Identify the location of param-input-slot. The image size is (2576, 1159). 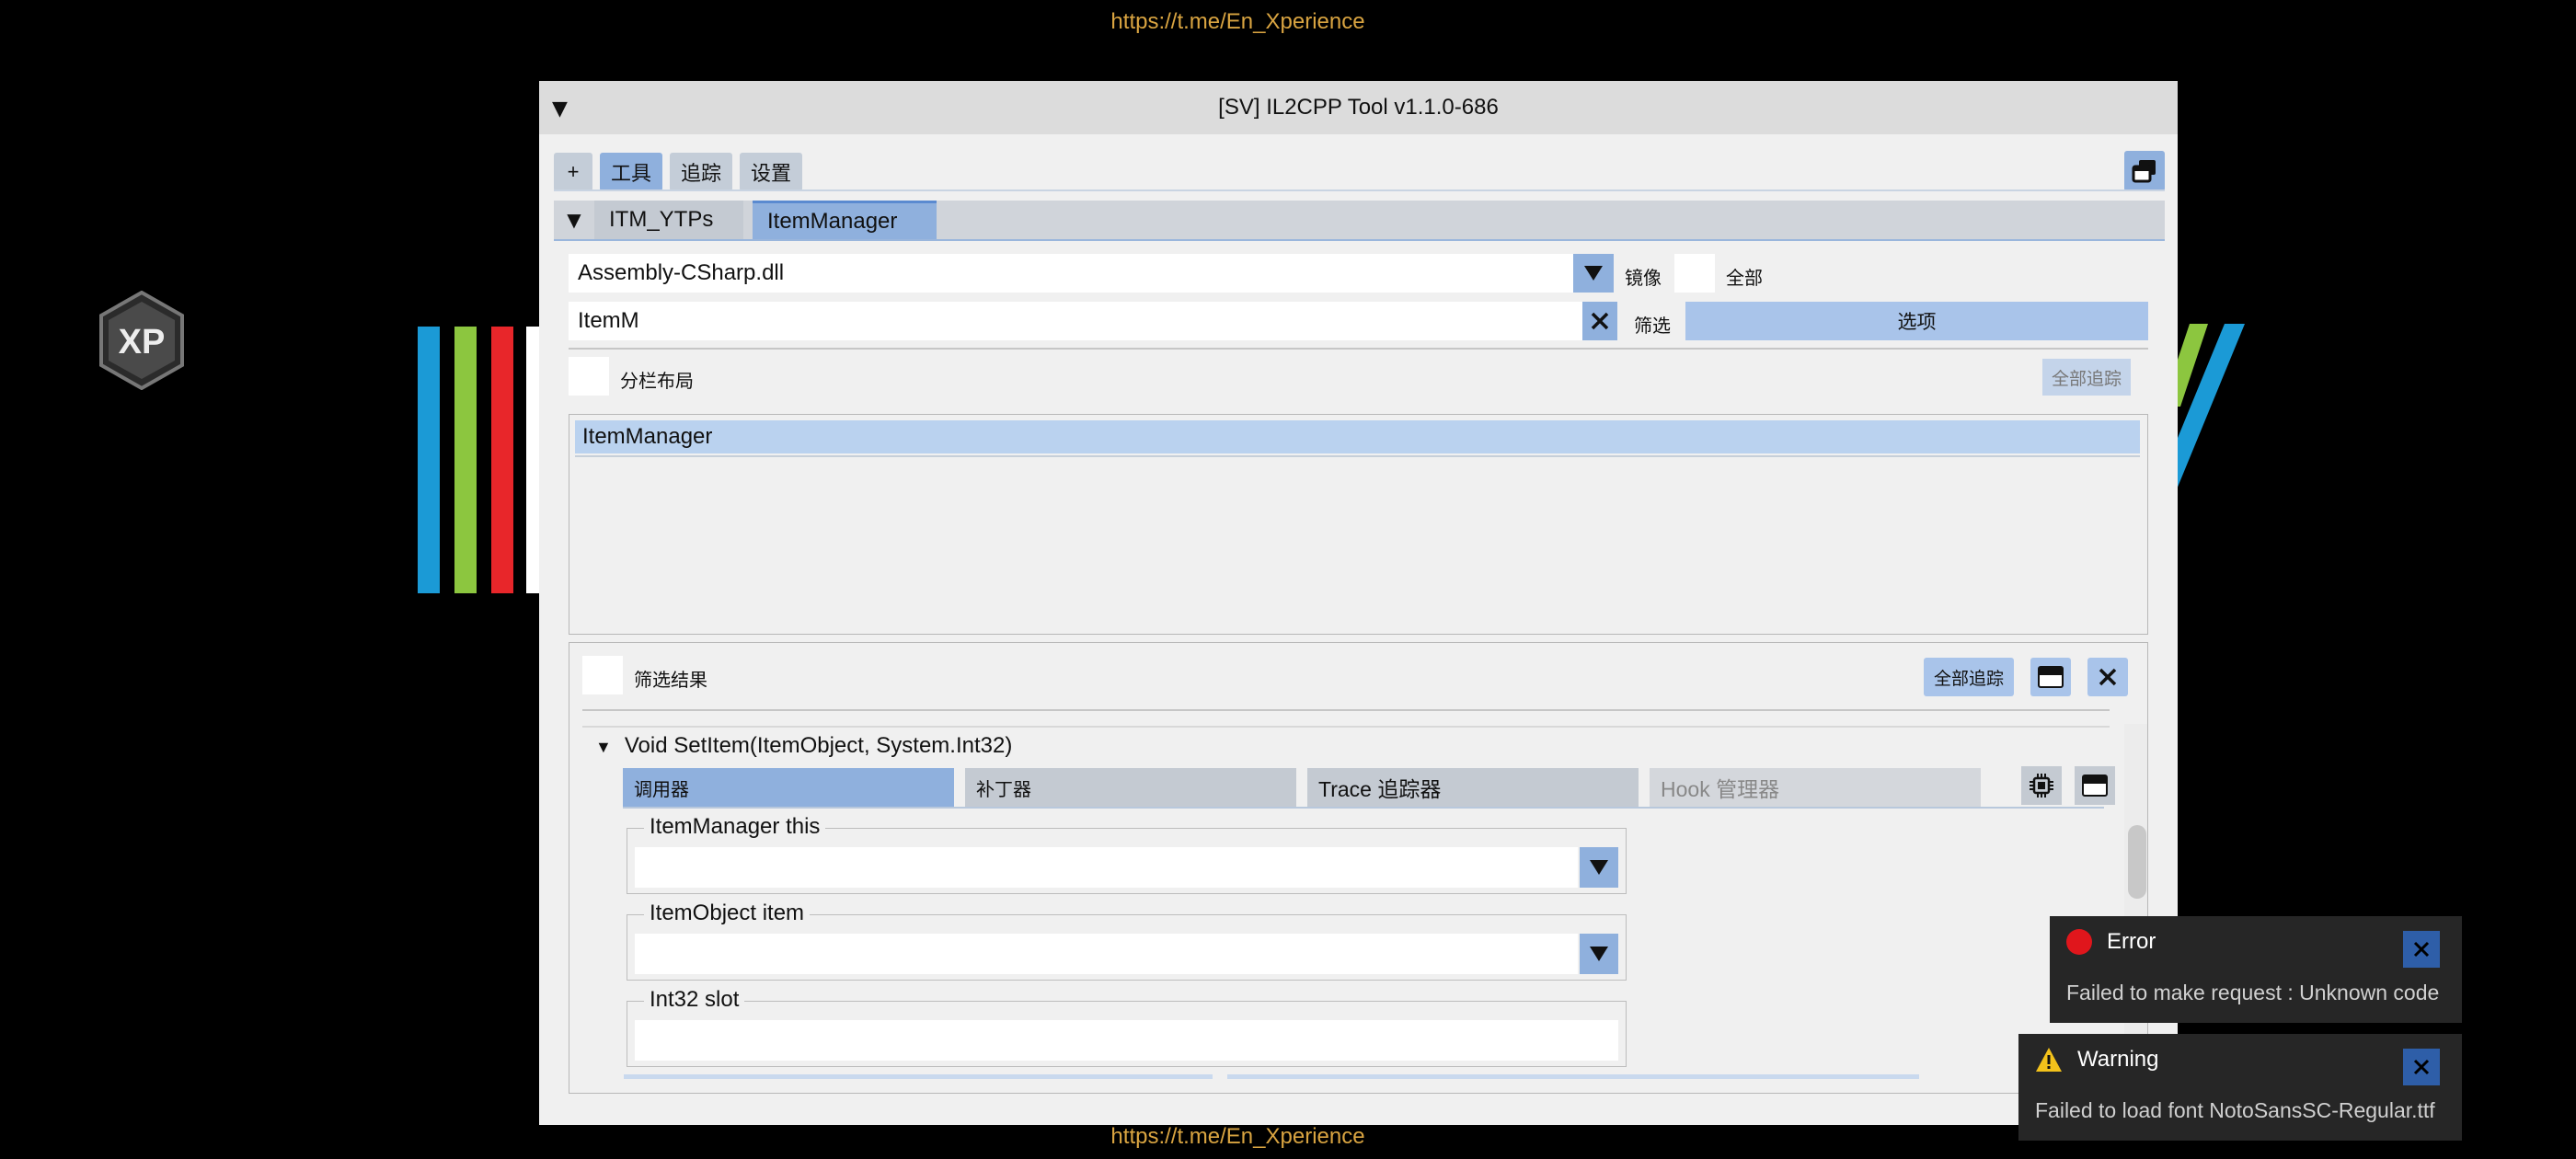
(1126, 1040).